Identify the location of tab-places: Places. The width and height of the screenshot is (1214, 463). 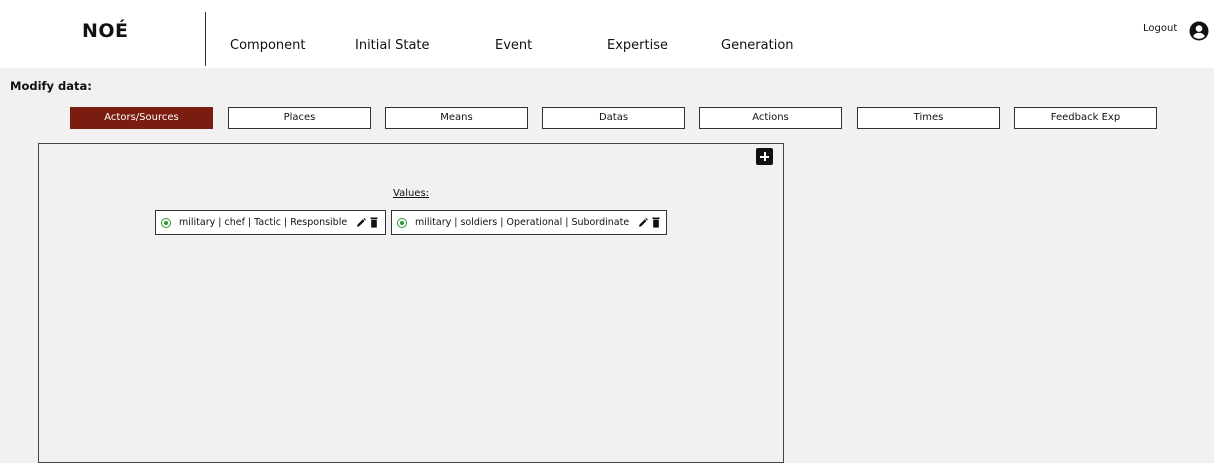
(299, 118).